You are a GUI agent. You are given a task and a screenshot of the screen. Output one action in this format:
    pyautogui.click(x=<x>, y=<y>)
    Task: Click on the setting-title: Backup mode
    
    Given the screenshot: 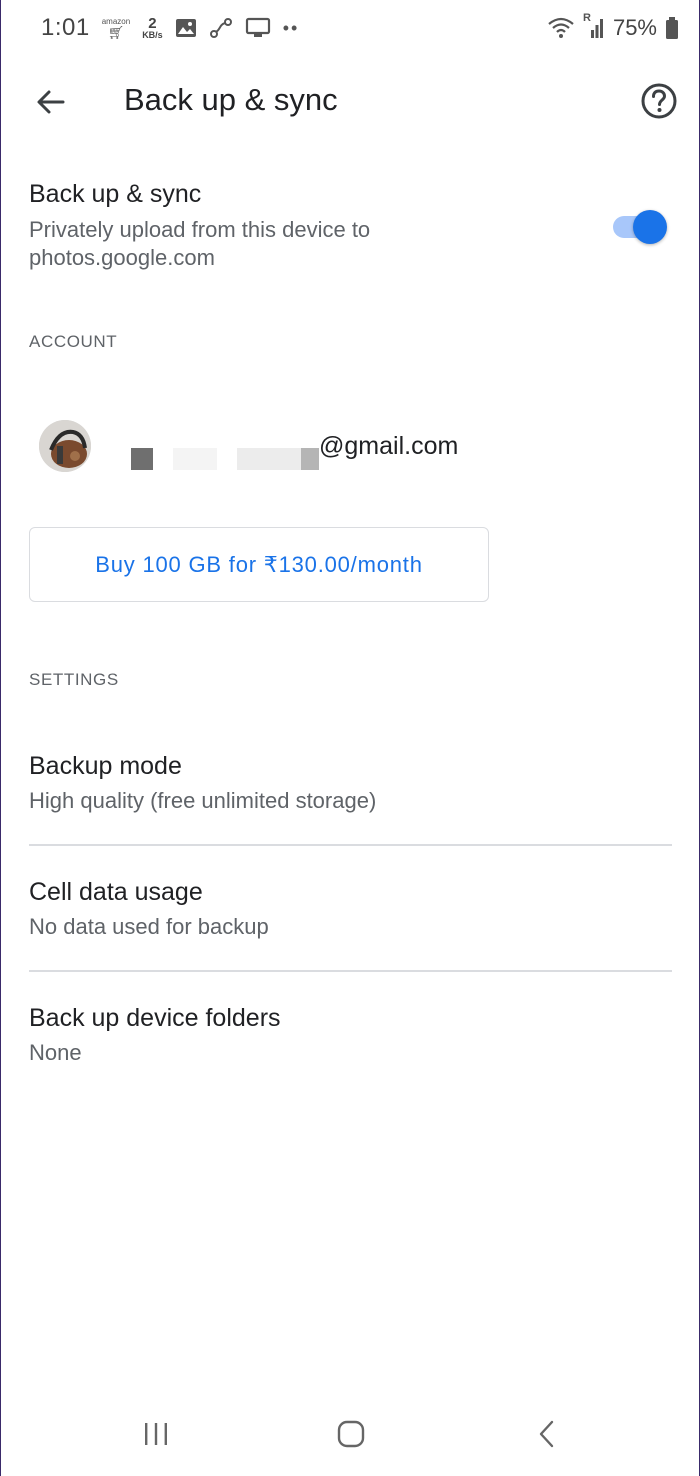 What is the action you would take?
    pyautogui.click(x=105, y=766)
    